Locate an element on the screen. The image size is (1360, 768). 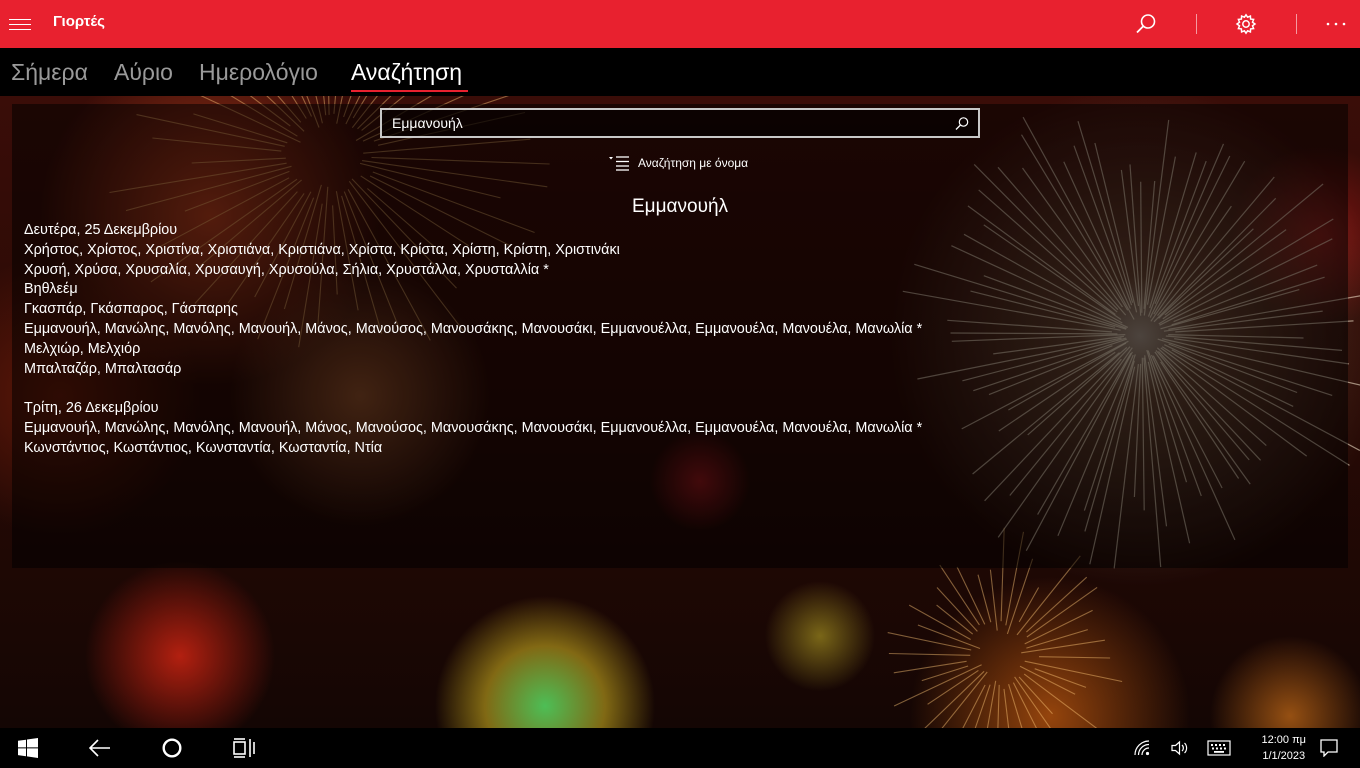
touch-keyboard-button is located at coordinates (1219, 748).